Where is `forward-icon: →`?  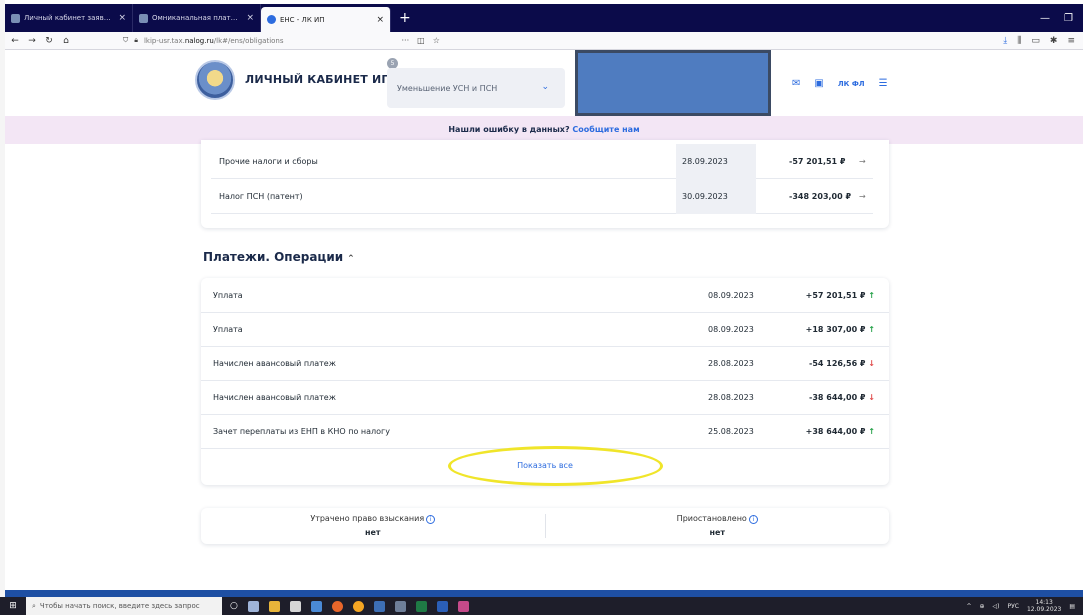
forward-icon: → is located at coordinates (32, 41).